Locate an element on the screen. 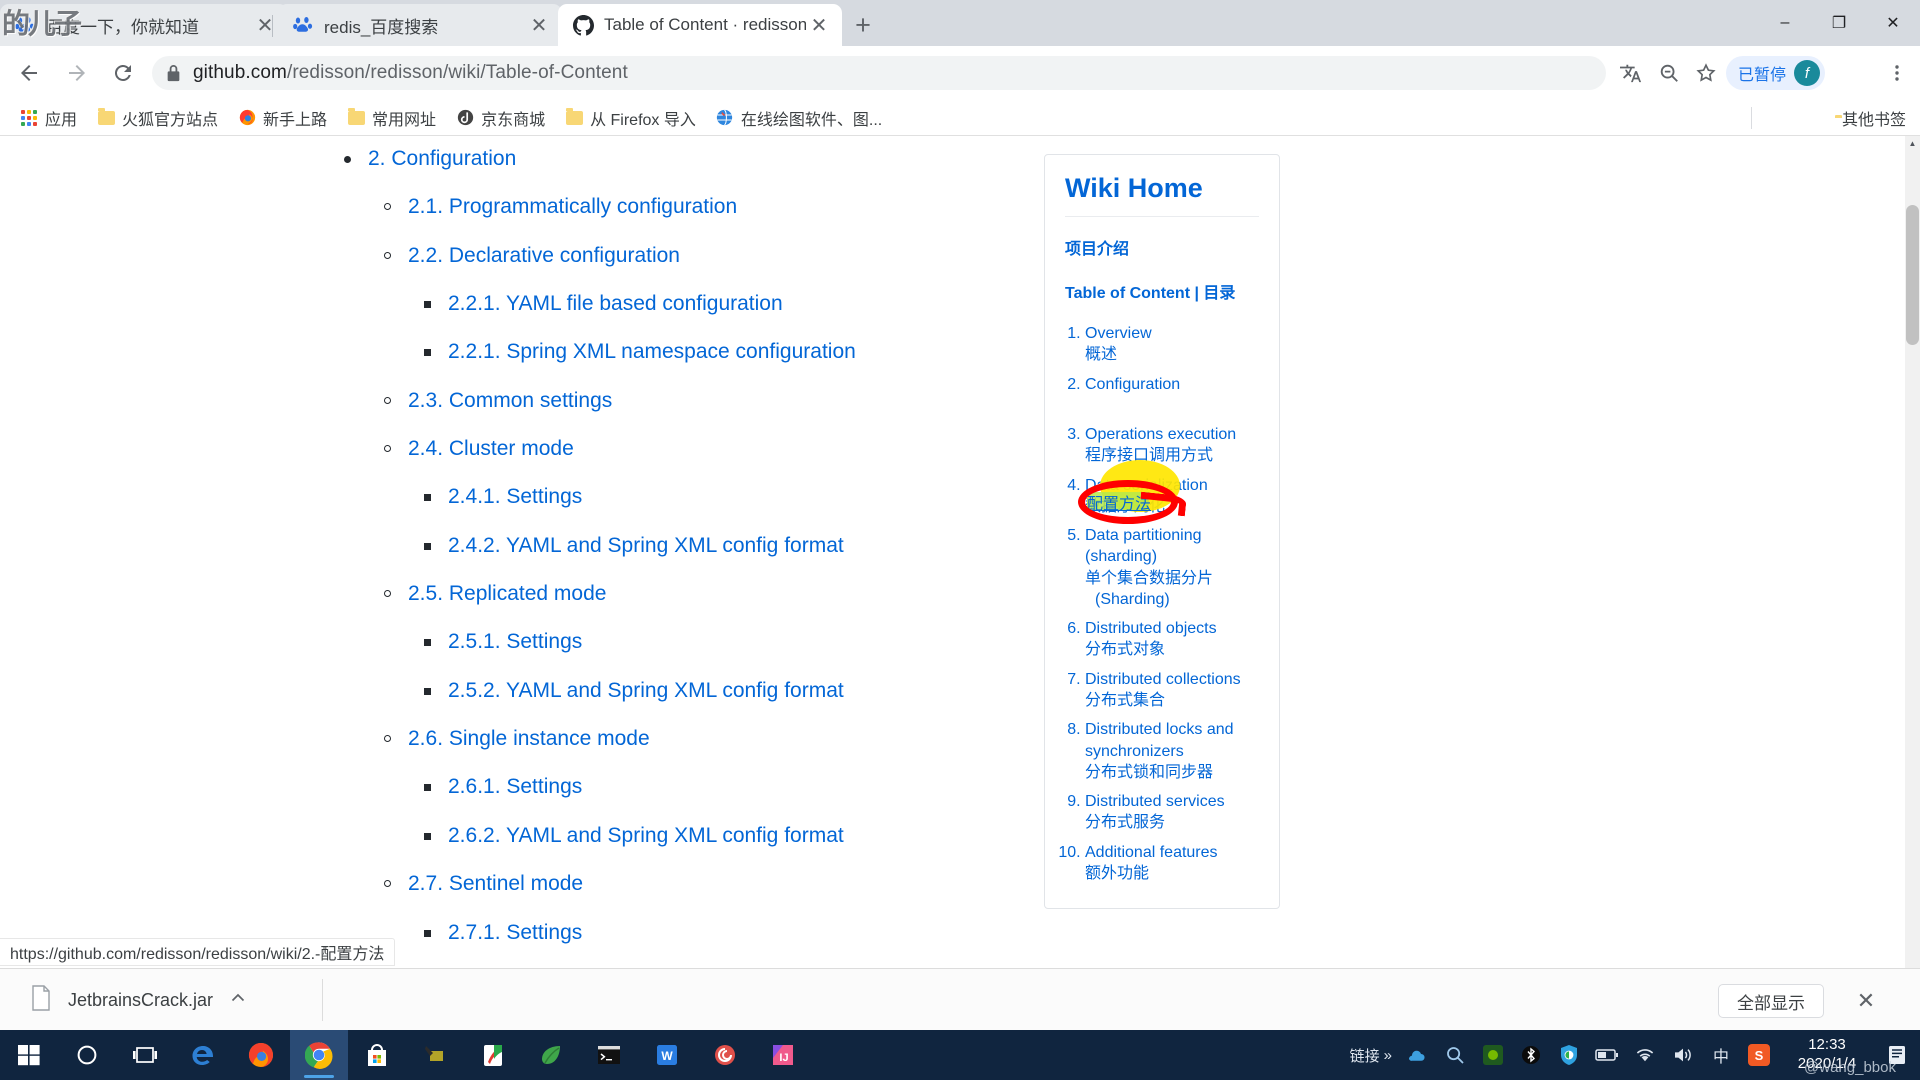  sidebar-item-label-zh: 分布式集合 is located at coordinates (1172, 700).